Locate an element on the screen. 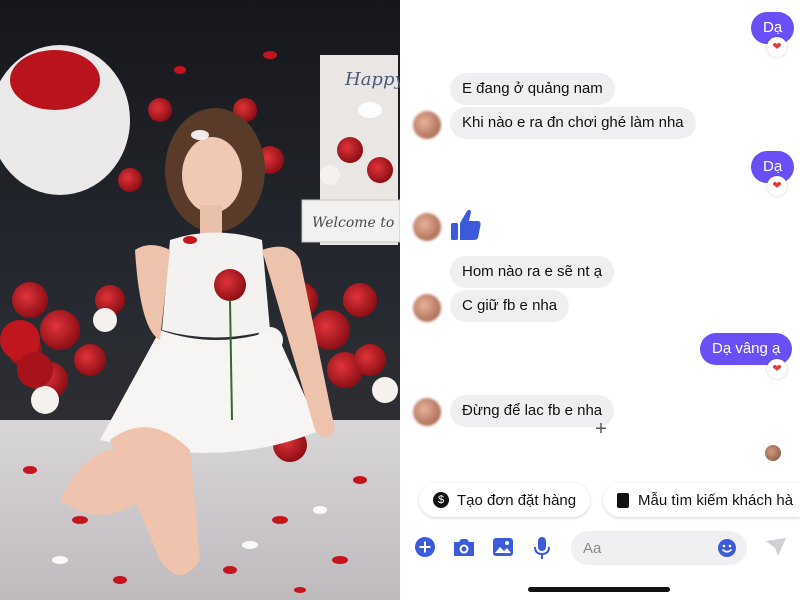  message-text: E đang ở quảng nam is located at coordinates (532, 88).